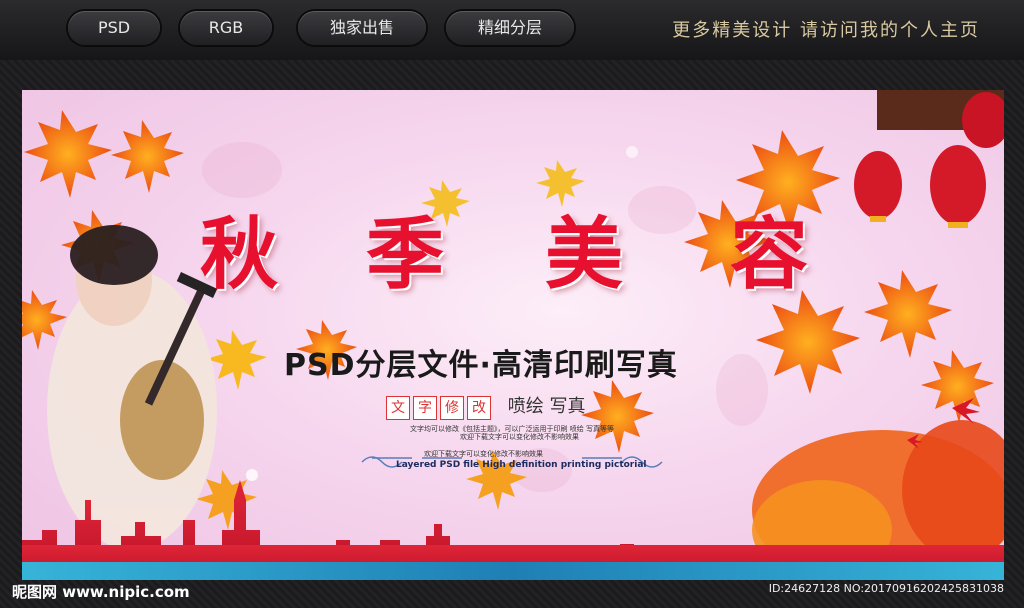 The image size is (1024, 608). I want to click on poster-bottom-band, so click(513, 571).